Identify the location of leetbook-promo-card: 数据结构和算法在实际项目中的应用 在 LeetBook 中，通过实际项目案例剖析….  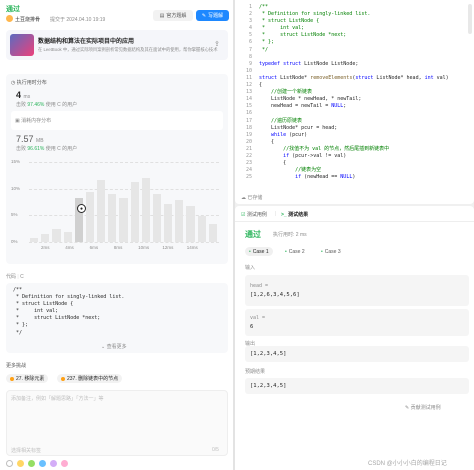
(117, 45).